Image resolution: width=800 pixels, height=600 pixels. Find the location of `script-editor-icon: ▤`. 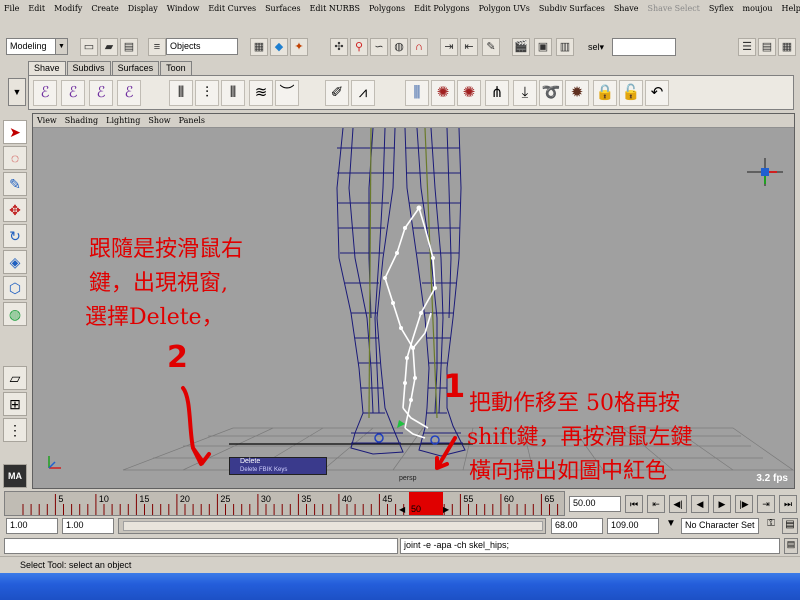

script-editor-icon: ▤ is located at coordinates (791, 546).